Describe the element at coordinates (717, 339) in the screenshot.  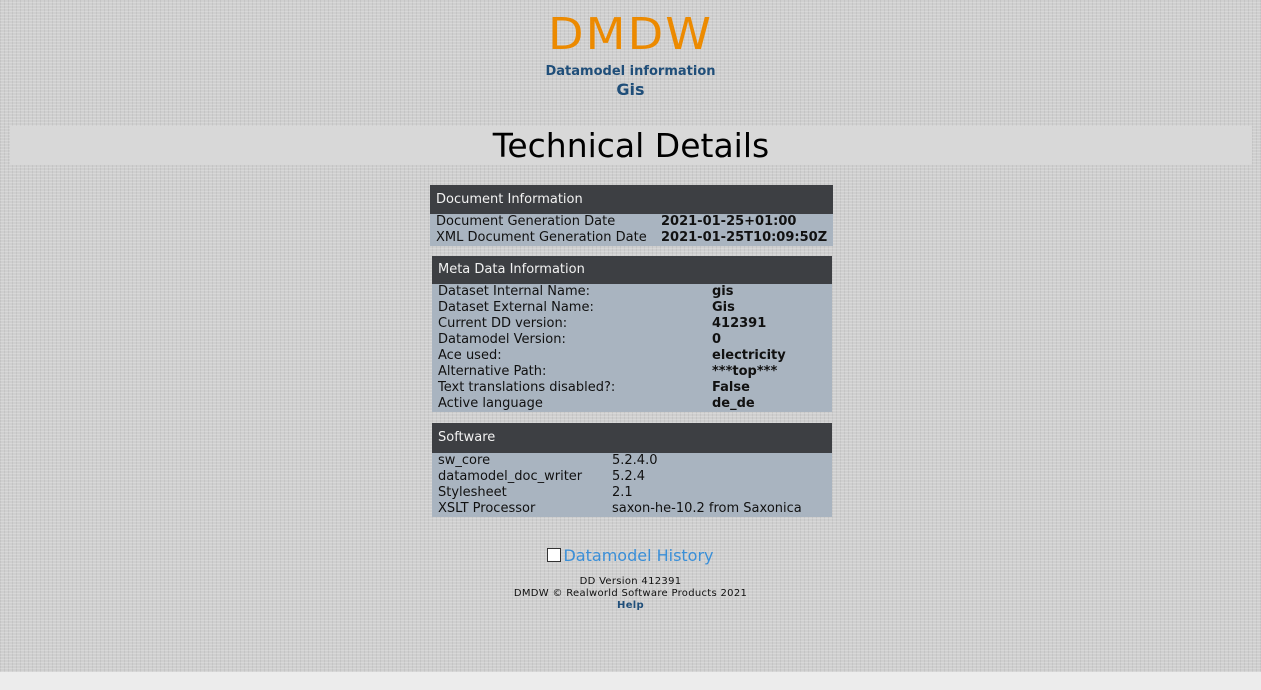
I see `row-value: 0` at that location.